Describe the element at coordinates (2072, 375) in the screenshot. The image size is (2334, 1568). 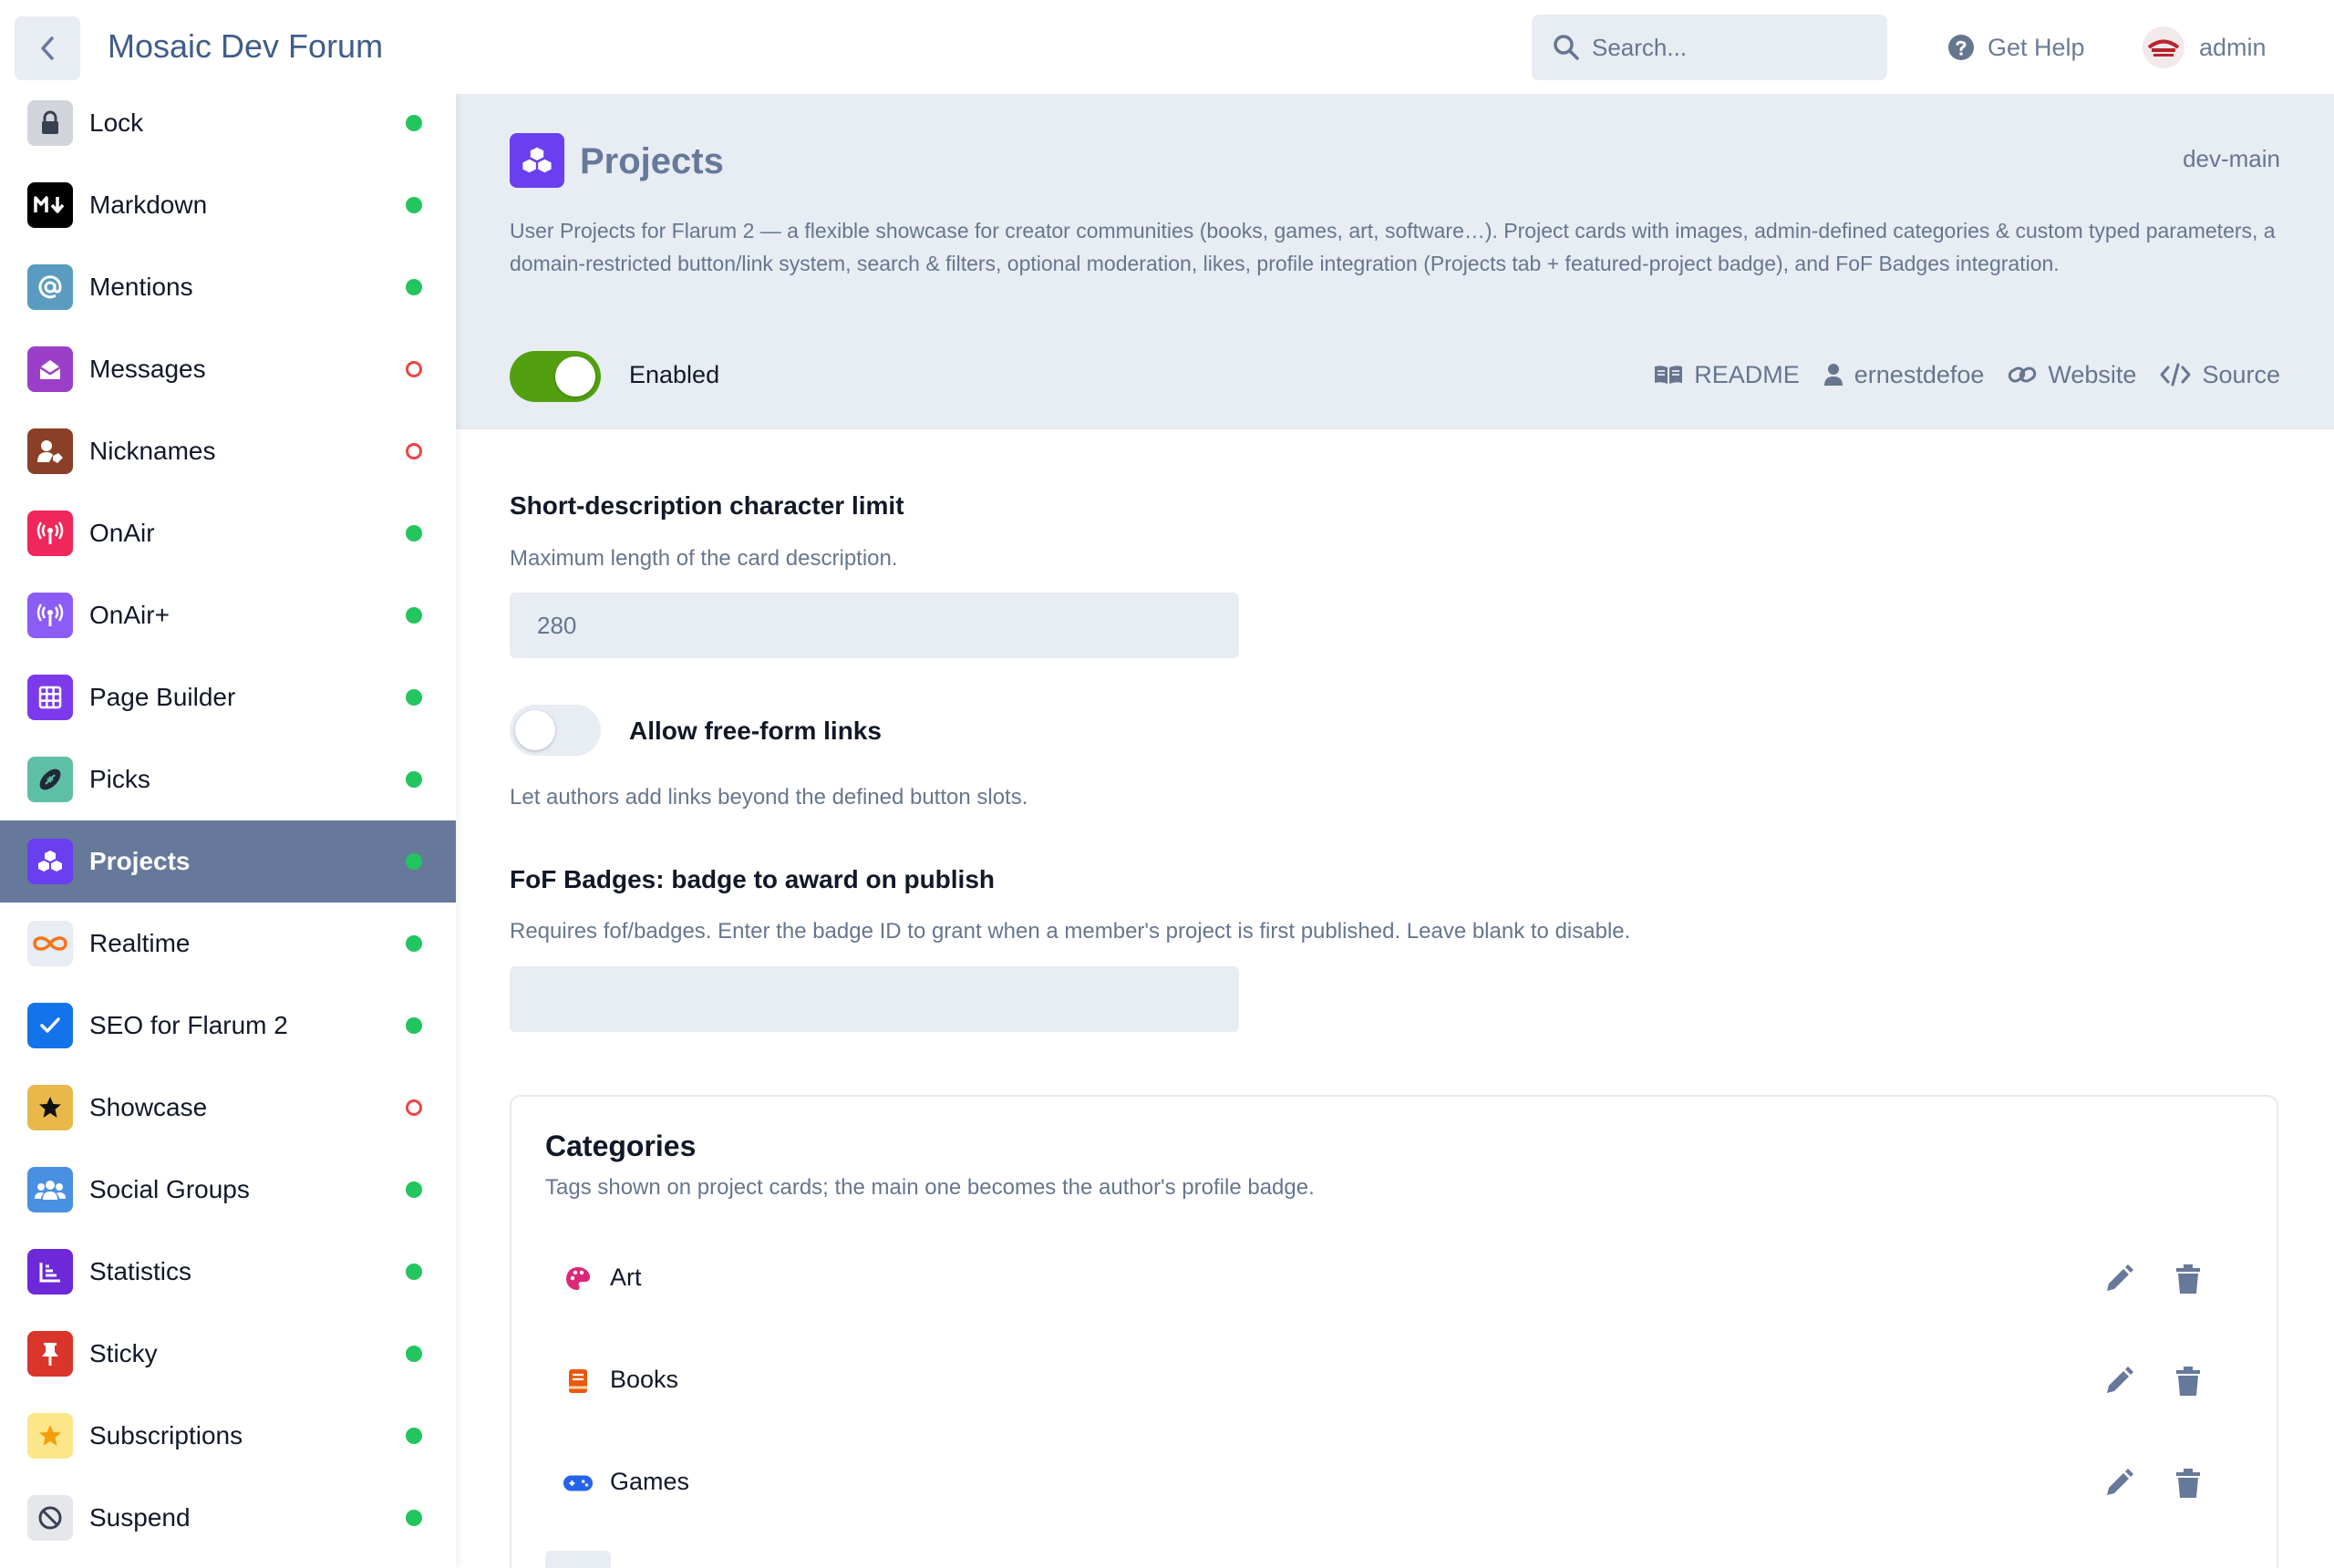
I see `website-link: Website` at that location.